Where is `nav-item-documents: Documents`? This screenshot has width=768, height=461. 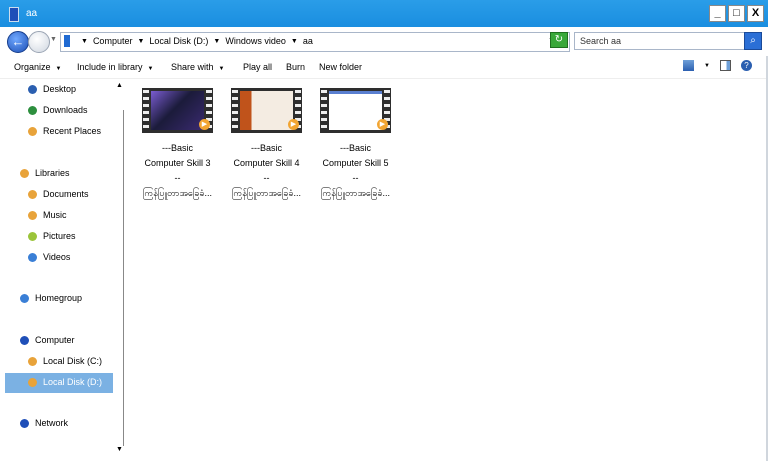 nav-item-documents: Documents is located at coordinates (56, 195).